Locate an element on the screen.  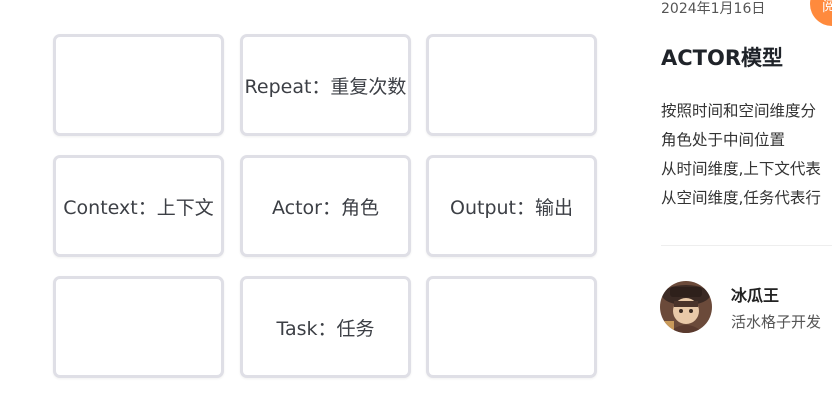
grid-cell-context: Context：上下文 is located at coordinates (138, 206).